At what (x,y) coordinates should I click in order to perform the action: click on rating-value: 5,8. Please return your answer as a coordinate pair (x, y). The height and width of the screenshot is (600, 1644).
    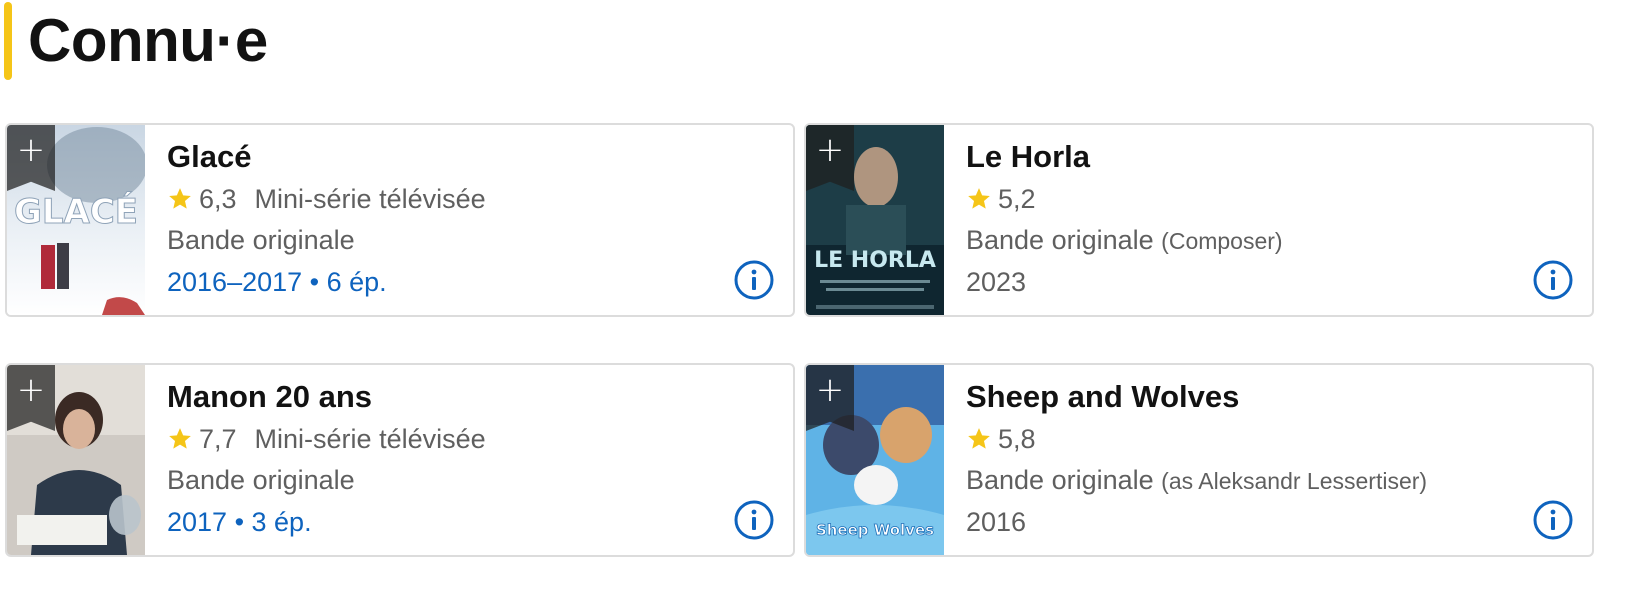
    Looking at the image, I should click on (1017, 439).